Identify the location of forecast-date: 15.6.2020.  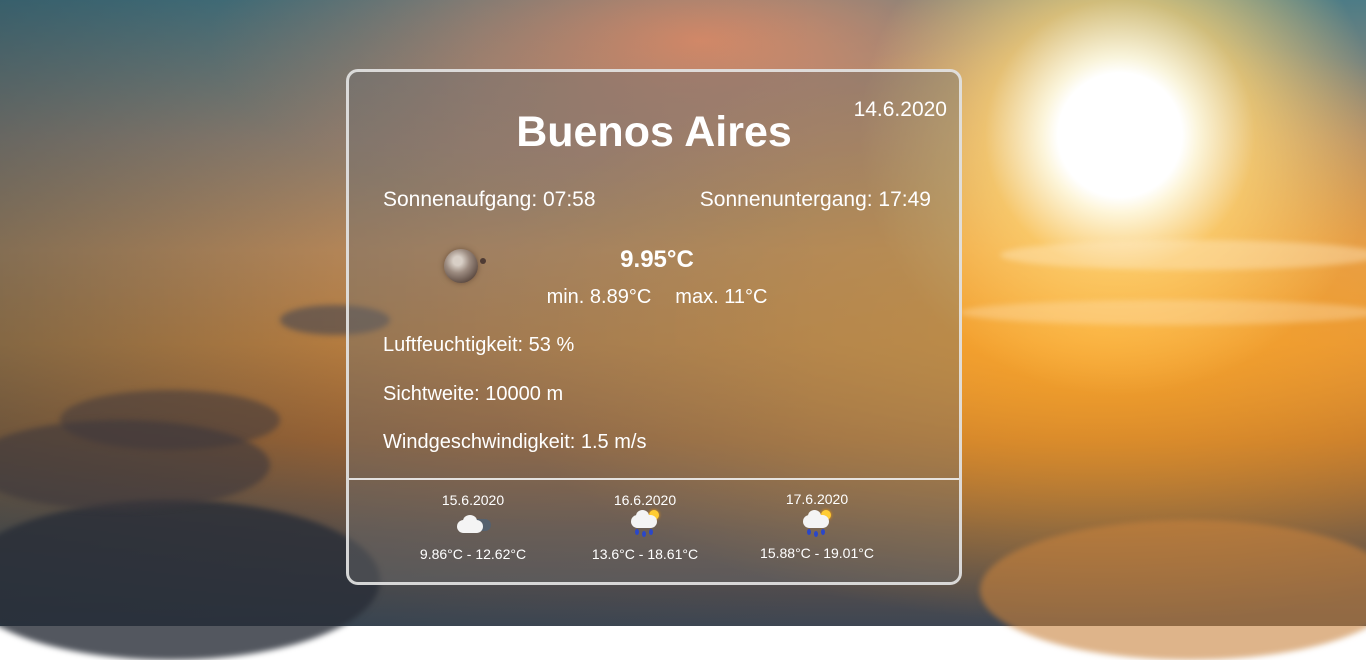
(473, 500).